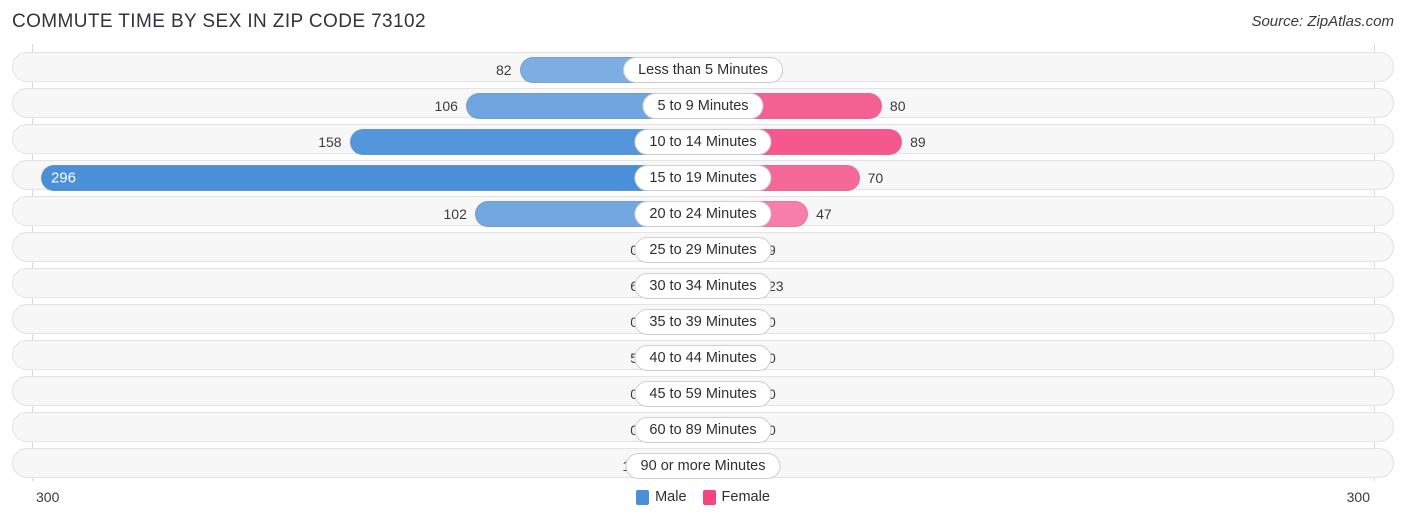 The width and height of the screenshot is (1406, 523). I want to click on chart-row: 0925 to 29 Minutes, so click(703, 250).